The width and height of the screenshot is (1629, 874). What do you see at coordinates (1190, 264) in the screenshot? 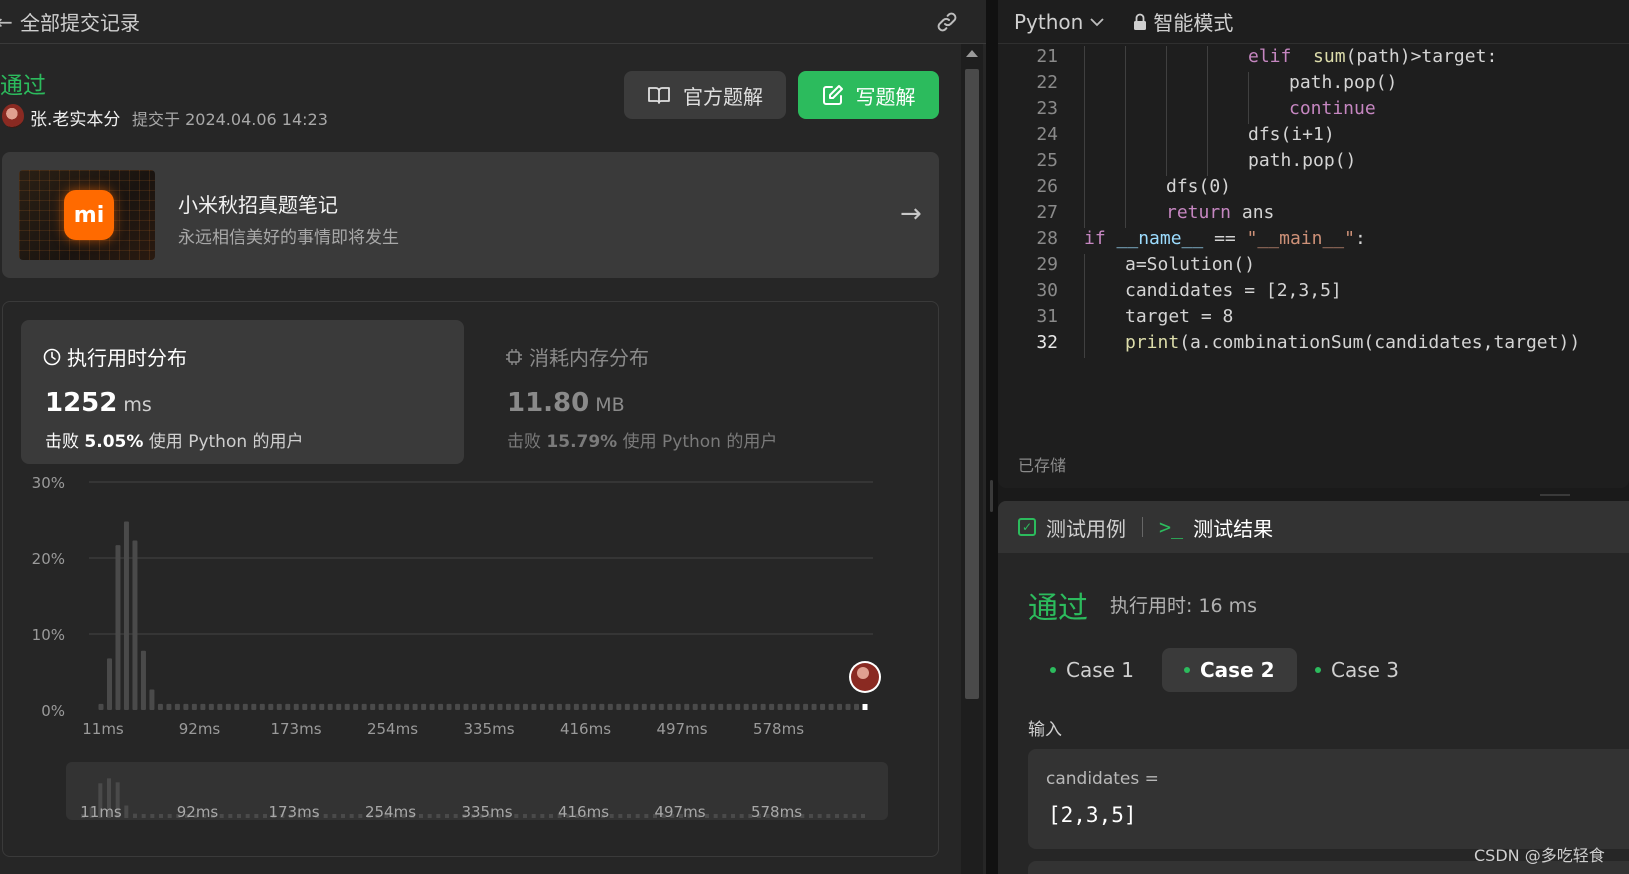
I see `code-text: a=Solution()` at bounding box center [1190, 264].